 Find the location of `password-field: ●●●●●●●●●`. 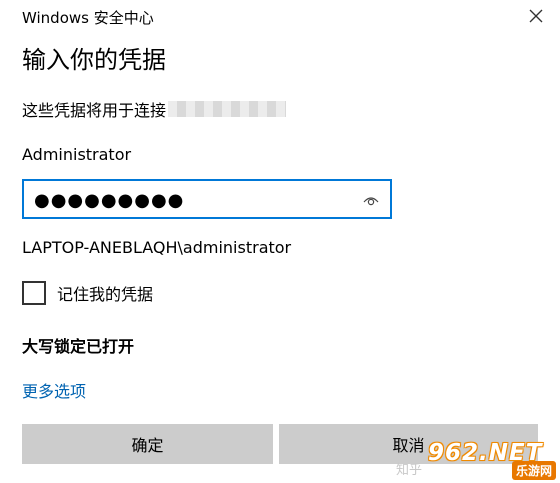

password-field: ●●●●●●●●● is located at coordinates (207, 199).